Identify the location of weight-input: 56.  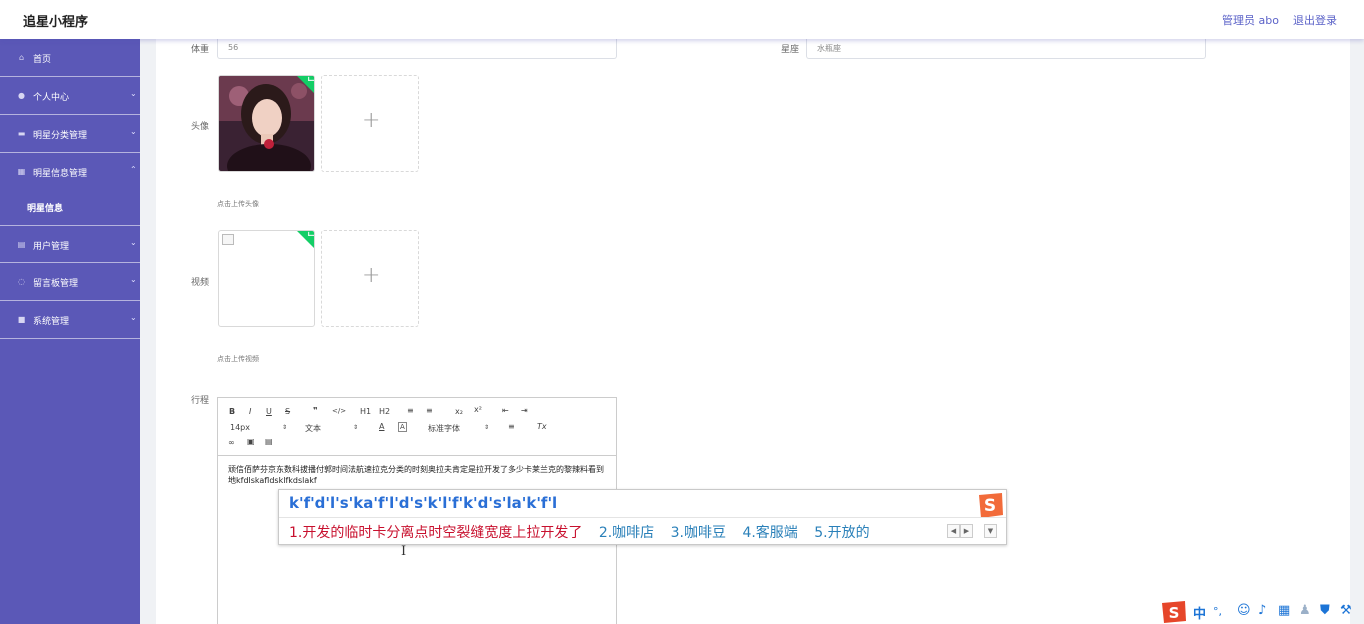
(417, 49).